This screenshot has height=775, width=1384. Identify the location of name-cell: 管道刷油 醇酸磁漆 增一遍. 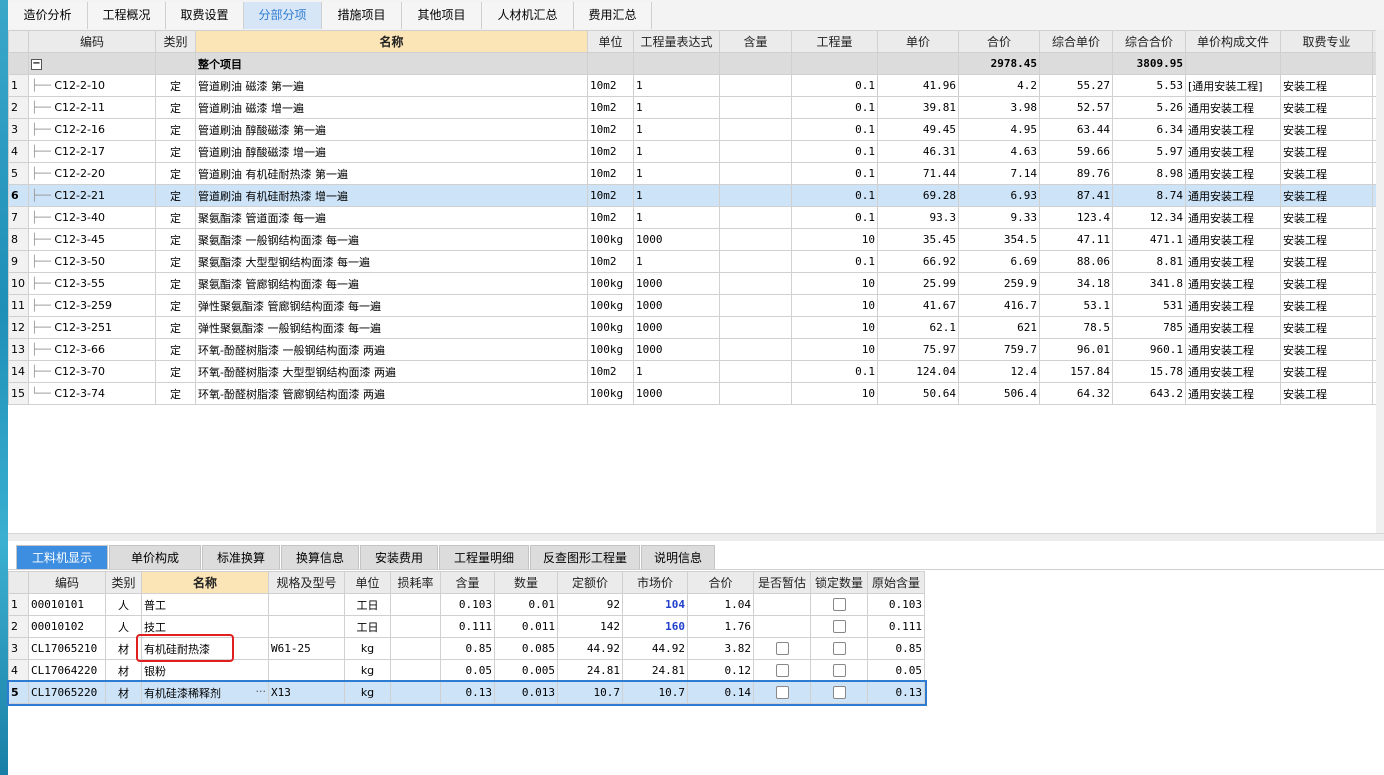
(391, 151).